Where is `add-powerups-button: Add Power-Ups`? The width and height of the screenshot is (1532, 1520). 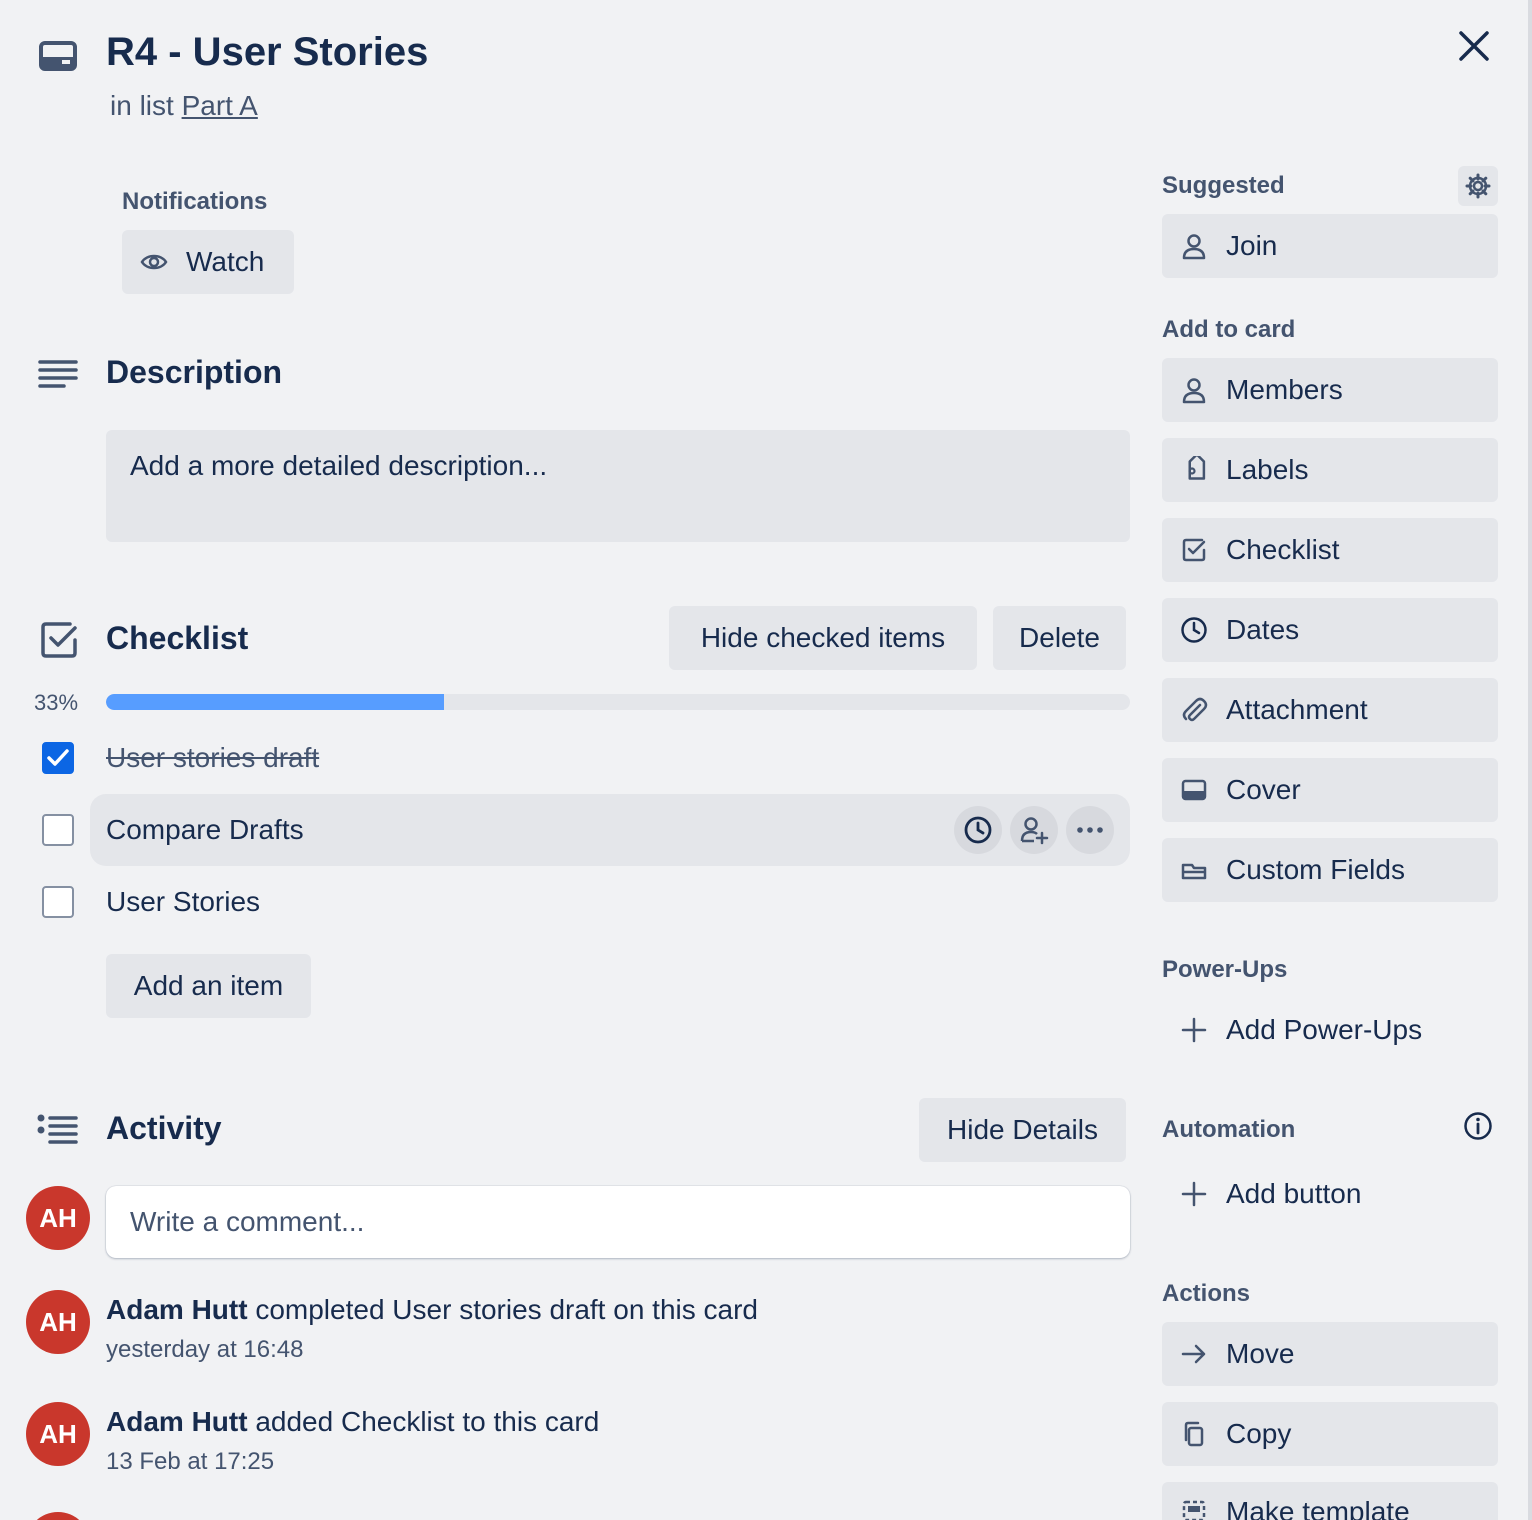
add-powerups-button: Add Power-Ups is located at coordinates (1330, 1030).